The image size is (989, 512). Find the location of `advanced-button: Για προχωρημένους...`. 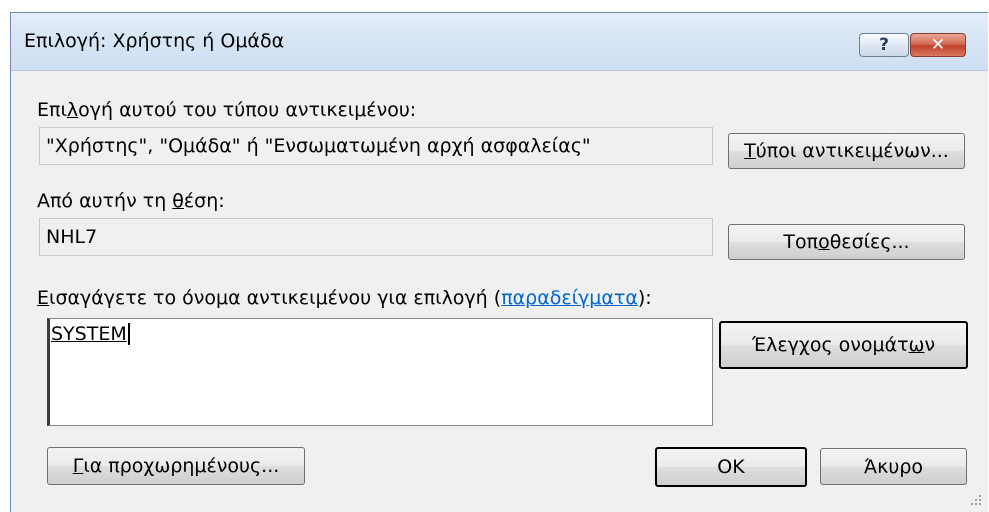

advanced-button: Για προχωρημένους... is located at coordinates (176, 466).